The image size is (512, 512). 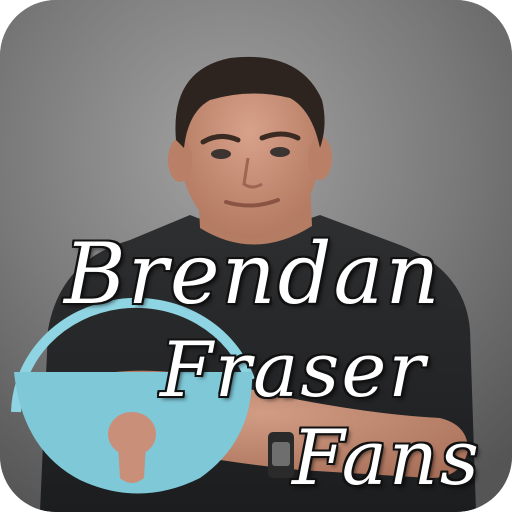 I want to click on keyhole-stem, so click(x=132, y=463).